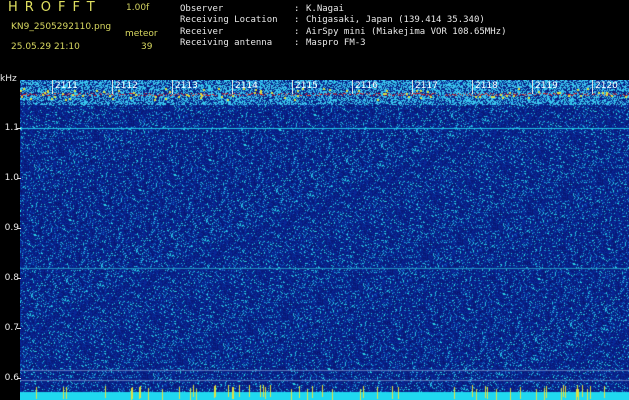 This screenshot has width=629, height=400. Describe the element at coordinates (486, 86) in the screenshot. I see `x-tick-label: 2118` at that location.